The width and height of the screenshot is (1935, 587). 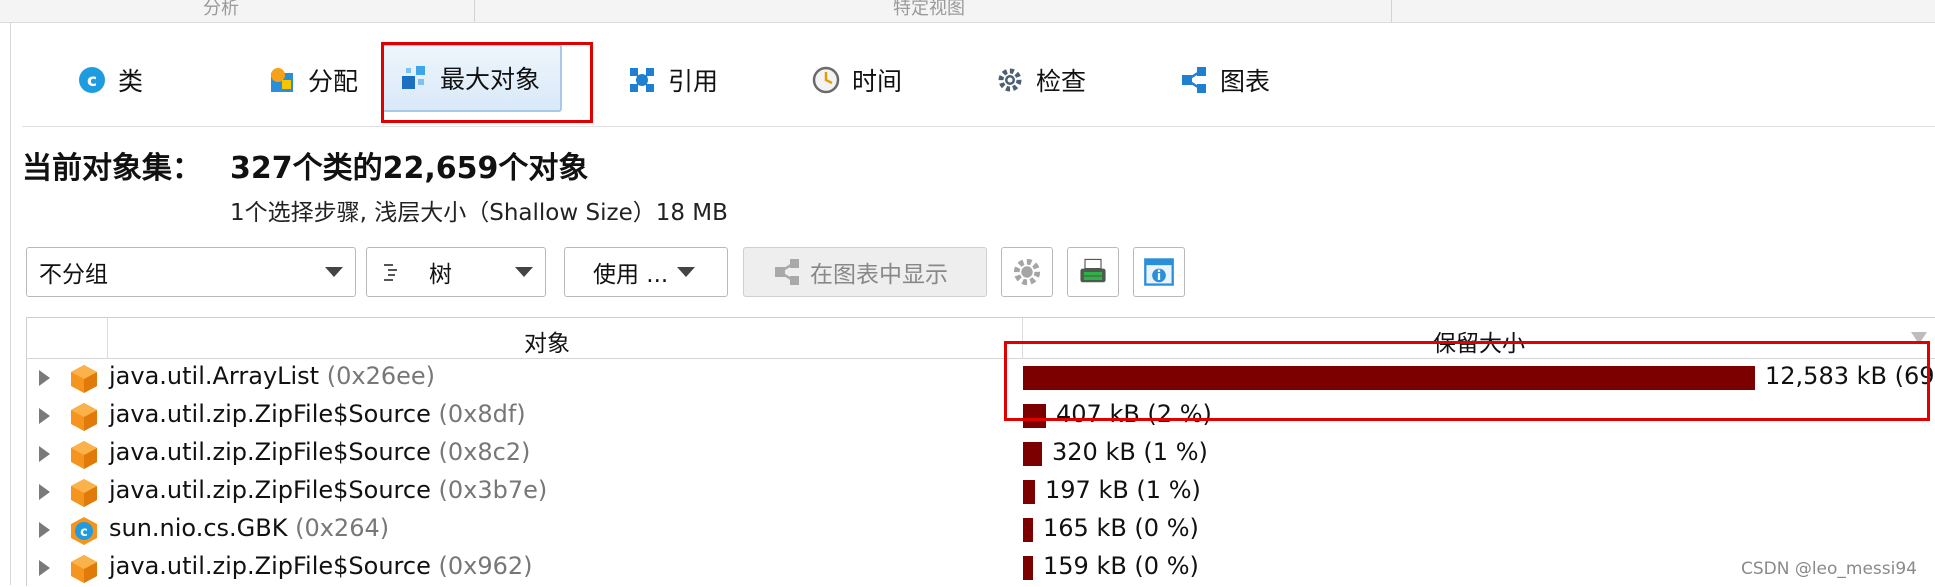 What do you see at coordinates (131, 81) in the screenshot?
I see `tab-label: 类` at bounding box center [131, 81].